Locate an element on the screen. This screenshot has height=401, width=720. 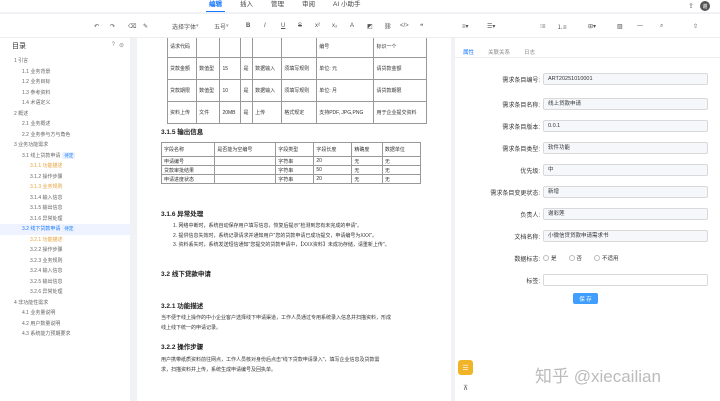
toc-item: 3.2.6 异常处理 is located at coordinates (65, 292).